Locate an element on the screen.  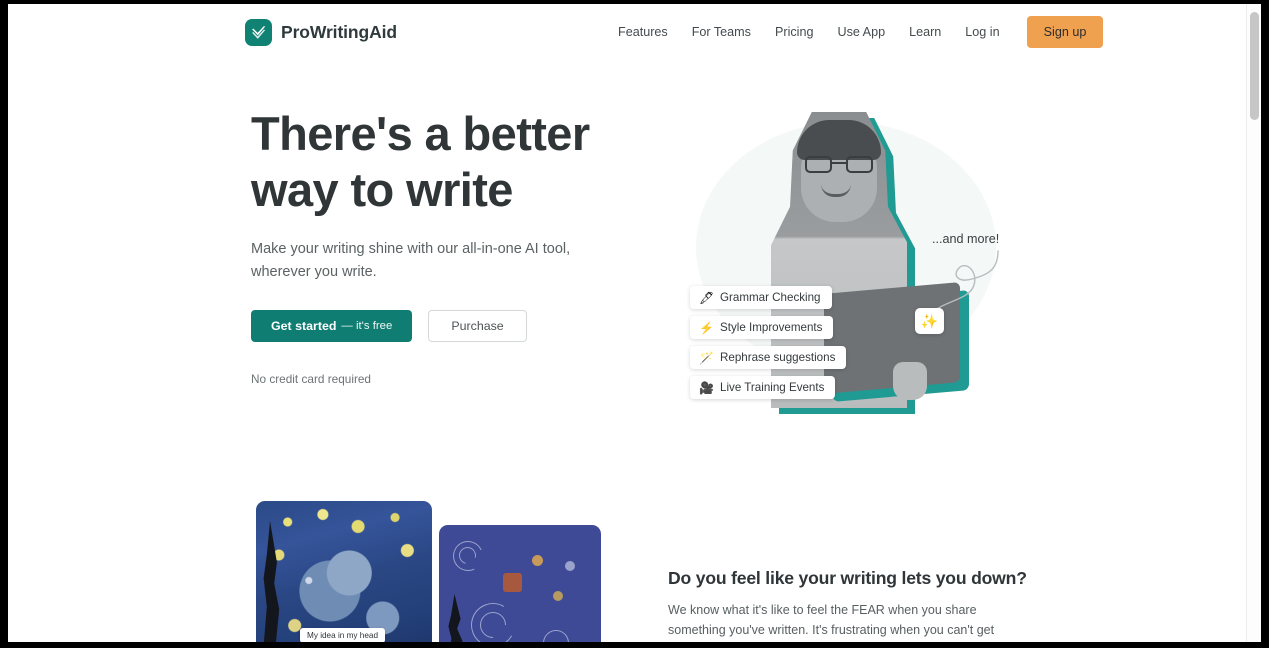
feather-pen-icon: 🖋 is located at coordinates (707, 297).